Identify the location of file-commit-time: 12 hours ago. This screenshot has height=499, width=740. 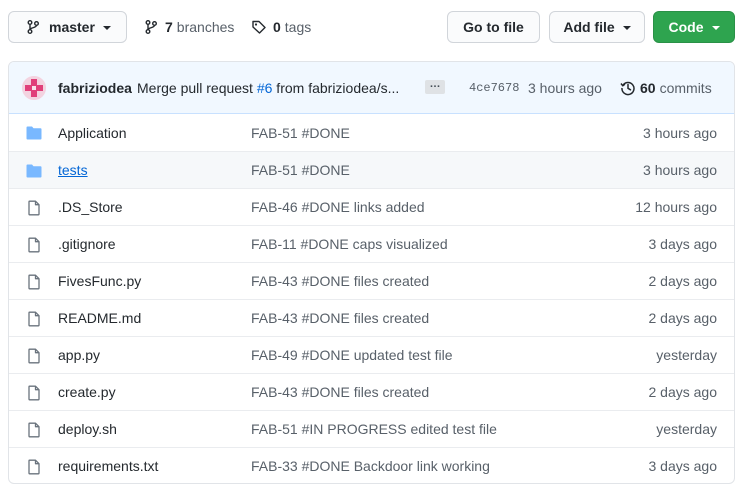
(676, 207).